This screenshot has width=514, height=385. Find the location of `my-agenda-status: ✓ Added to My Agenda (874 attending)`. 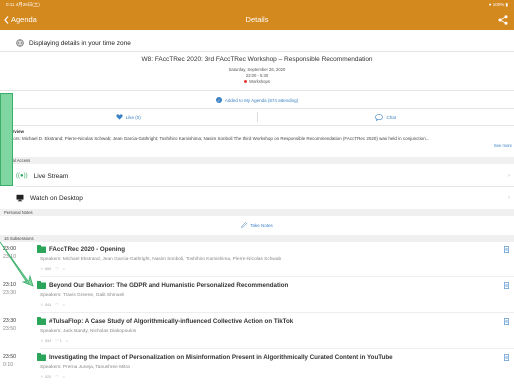

my-agenda-status: ✓ Added to My Agenda (874 attending) is located at coordinates (257, 100).